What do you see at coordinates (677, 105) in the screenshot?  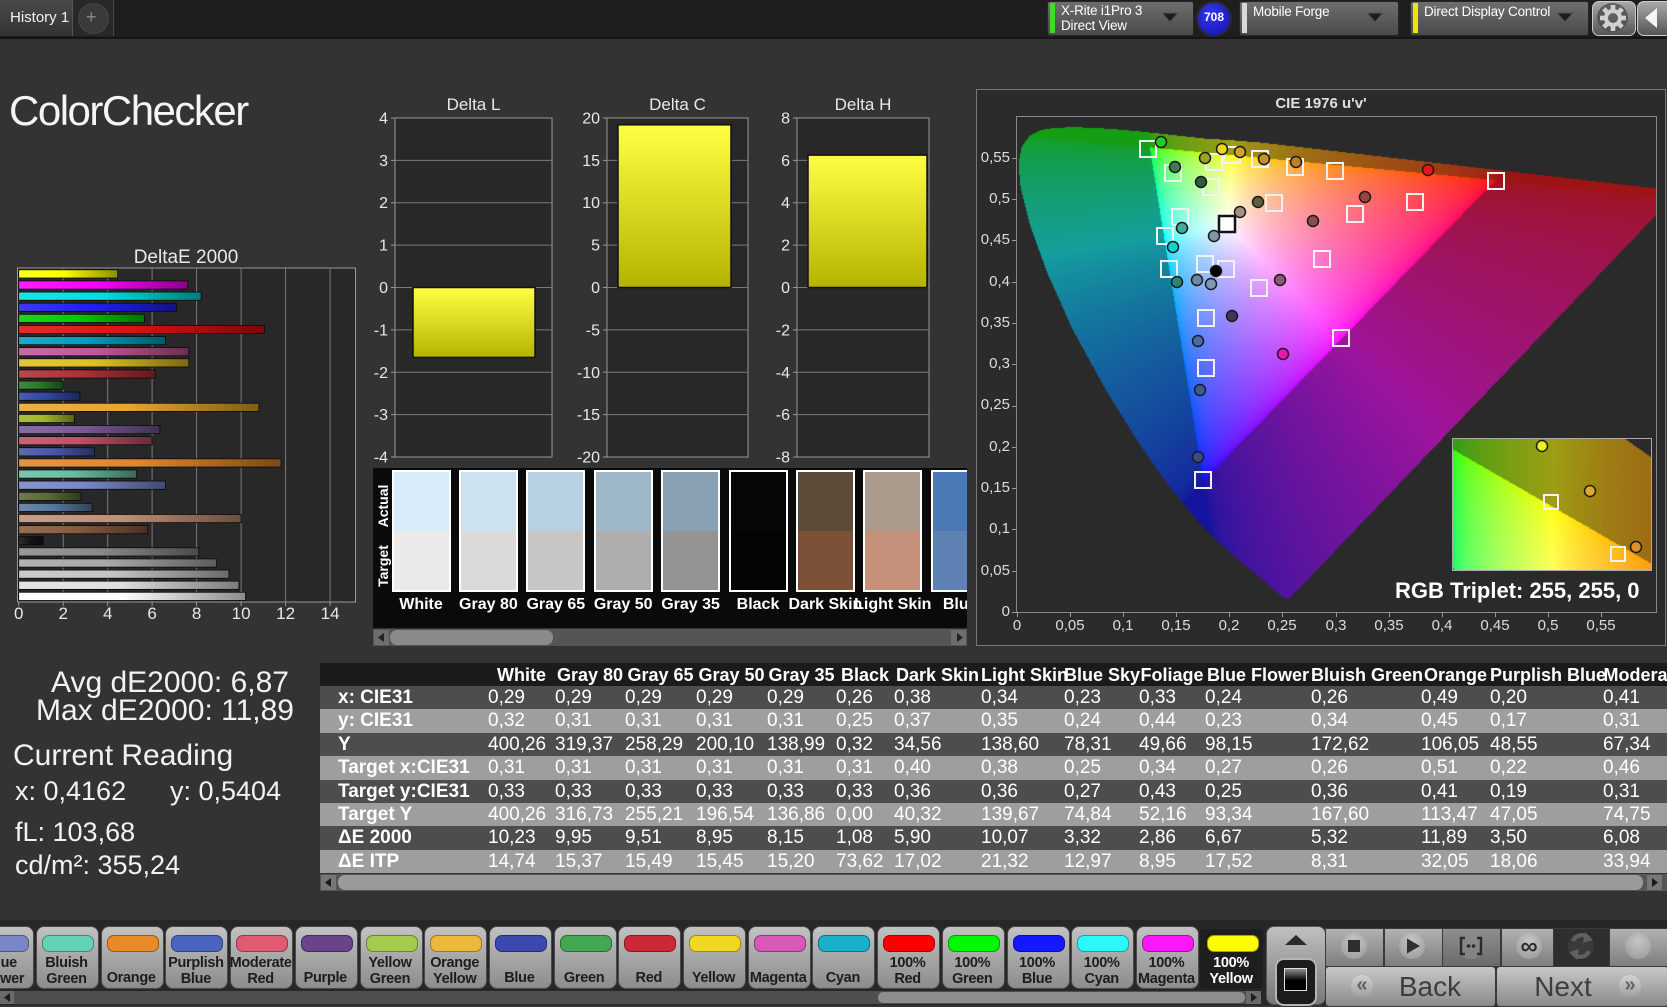 I see `svg-text: Delta C` at bounding box center [677, 105].